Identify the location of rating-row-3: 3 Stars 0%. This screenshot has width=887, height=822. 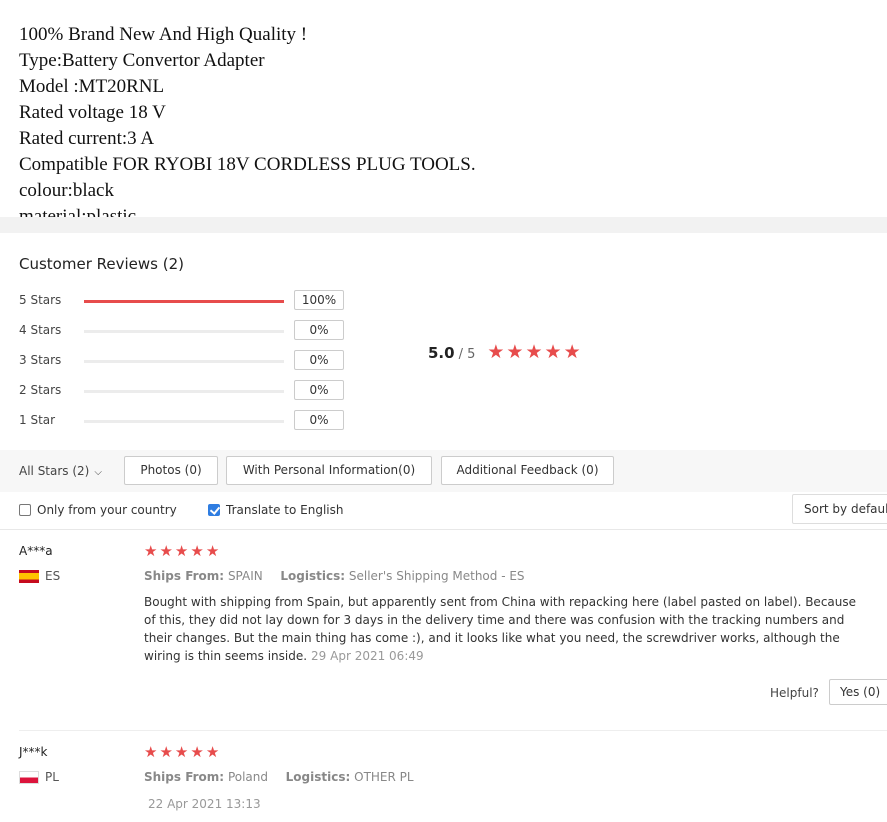
(184, 361).